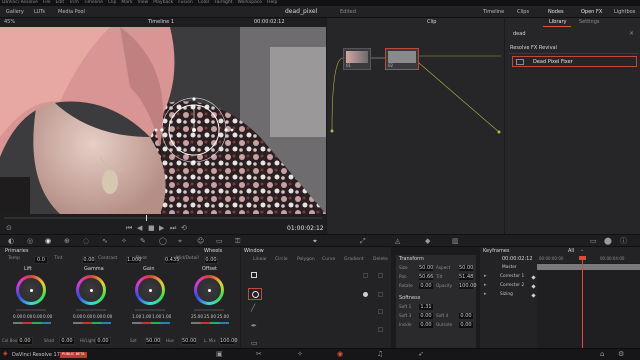 The width and height of the screenshot is (640, 360). What do you see at coordinates (591, 12) in the screenshot?
I see `open-fx-toggle: Open FX` at bounding box center [591, 12].